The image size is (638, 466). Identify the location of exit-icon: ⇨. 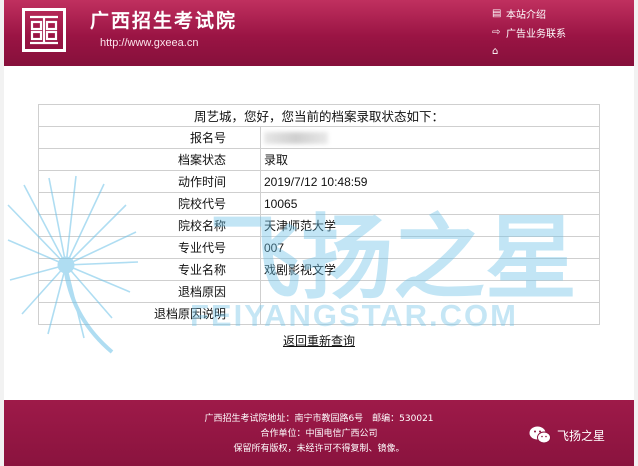
(496, 32).